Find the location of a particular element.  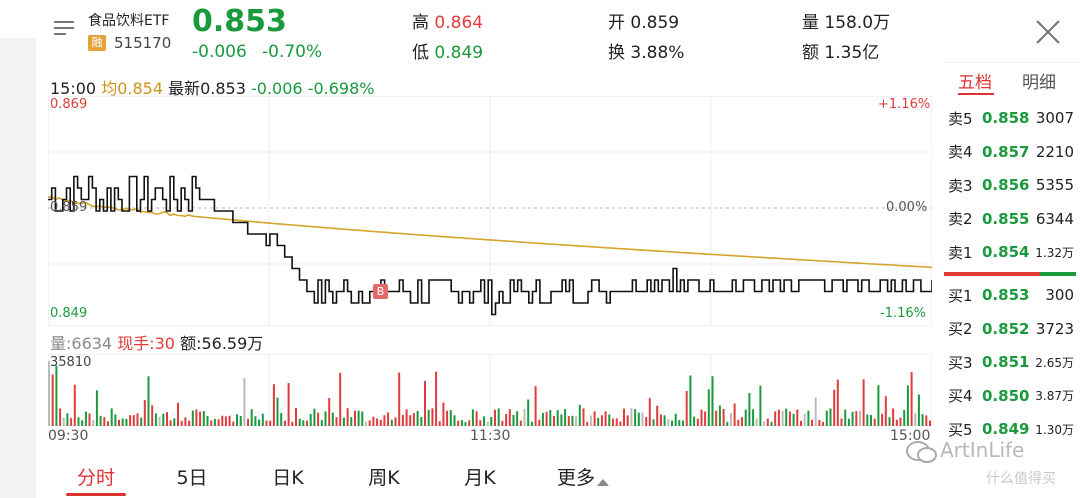

ask-row: 卖3 0.856 5355 is located at coordinates (1011, 185).